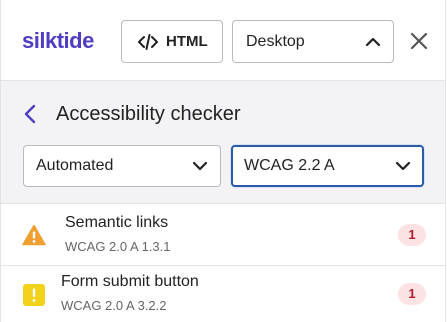 This screenshot has height=322, width=447. Describe the element at coordinates (313, 41) in the screenshot. I see `device-select: Desktop` at that location.